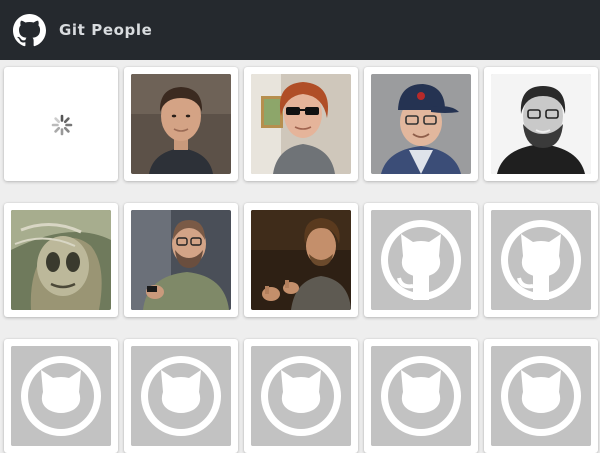 This screenshot has width=600, height=453. What do you see at coordinates (300, 30) in the screenshot?
I see `app-bar: Git People` at bounding box center [300, 30].